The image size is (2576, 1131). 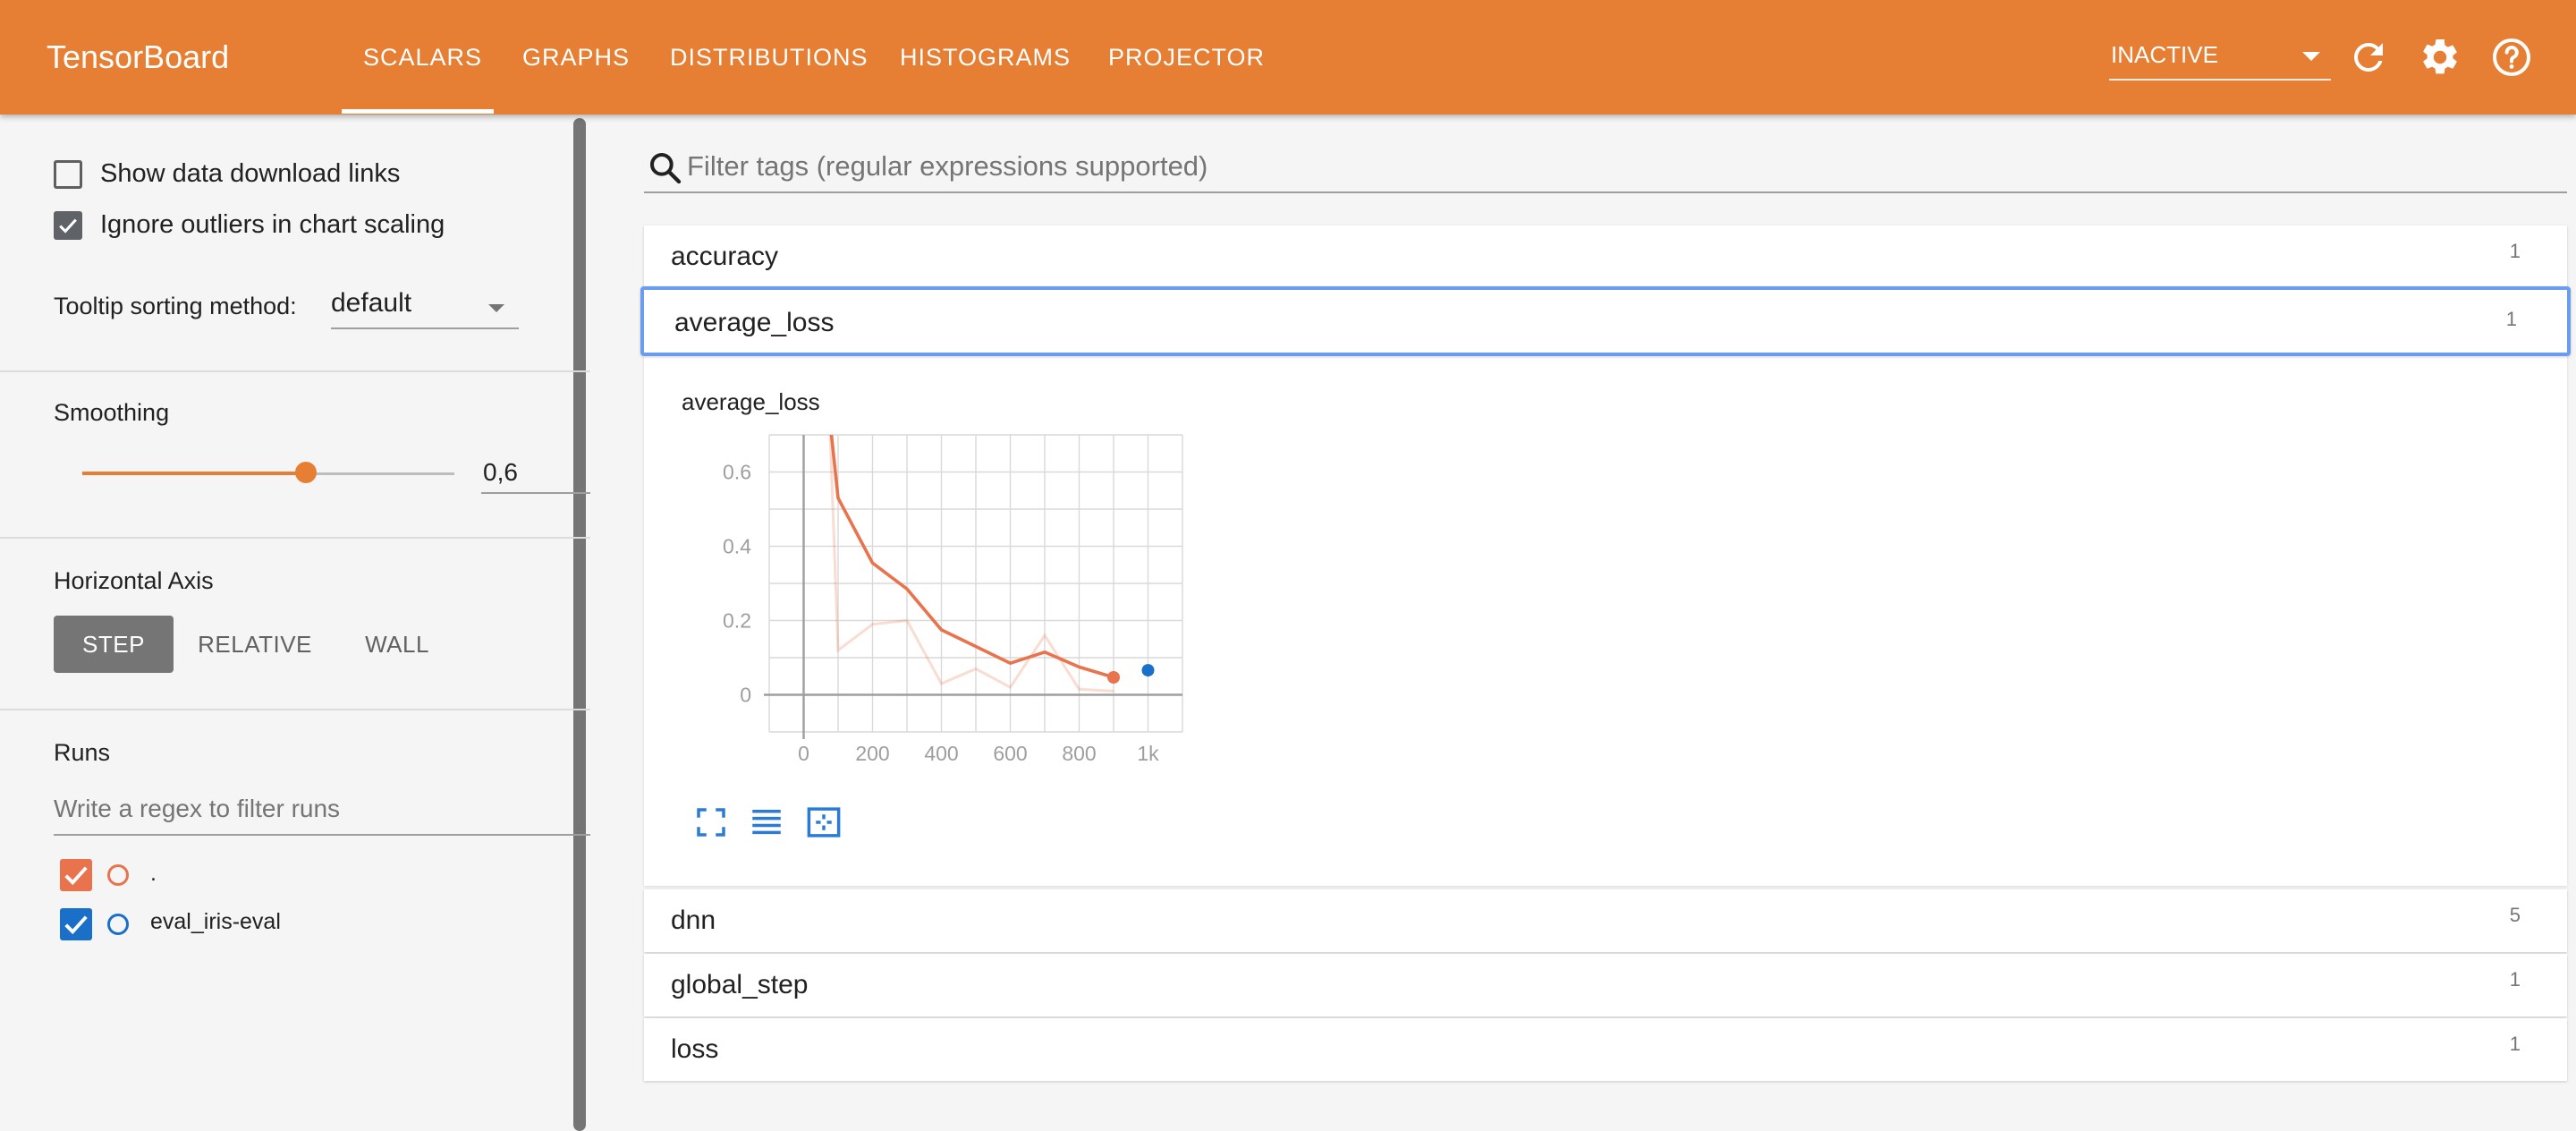 What do you see at coordinates (751, 401) in the screenshot?
I see `chart-card-title: average_loss` at bounding box center [751, 401].